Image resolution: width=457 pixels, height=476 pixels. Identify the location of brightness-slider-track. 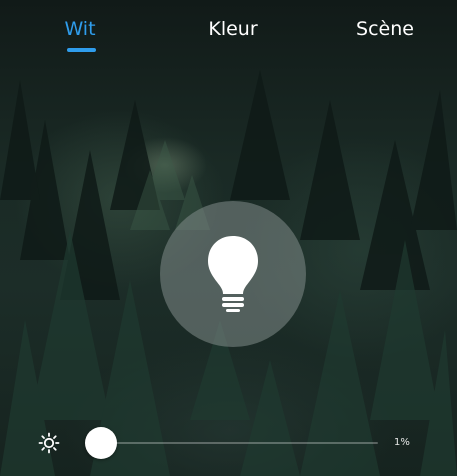
(238, 443).